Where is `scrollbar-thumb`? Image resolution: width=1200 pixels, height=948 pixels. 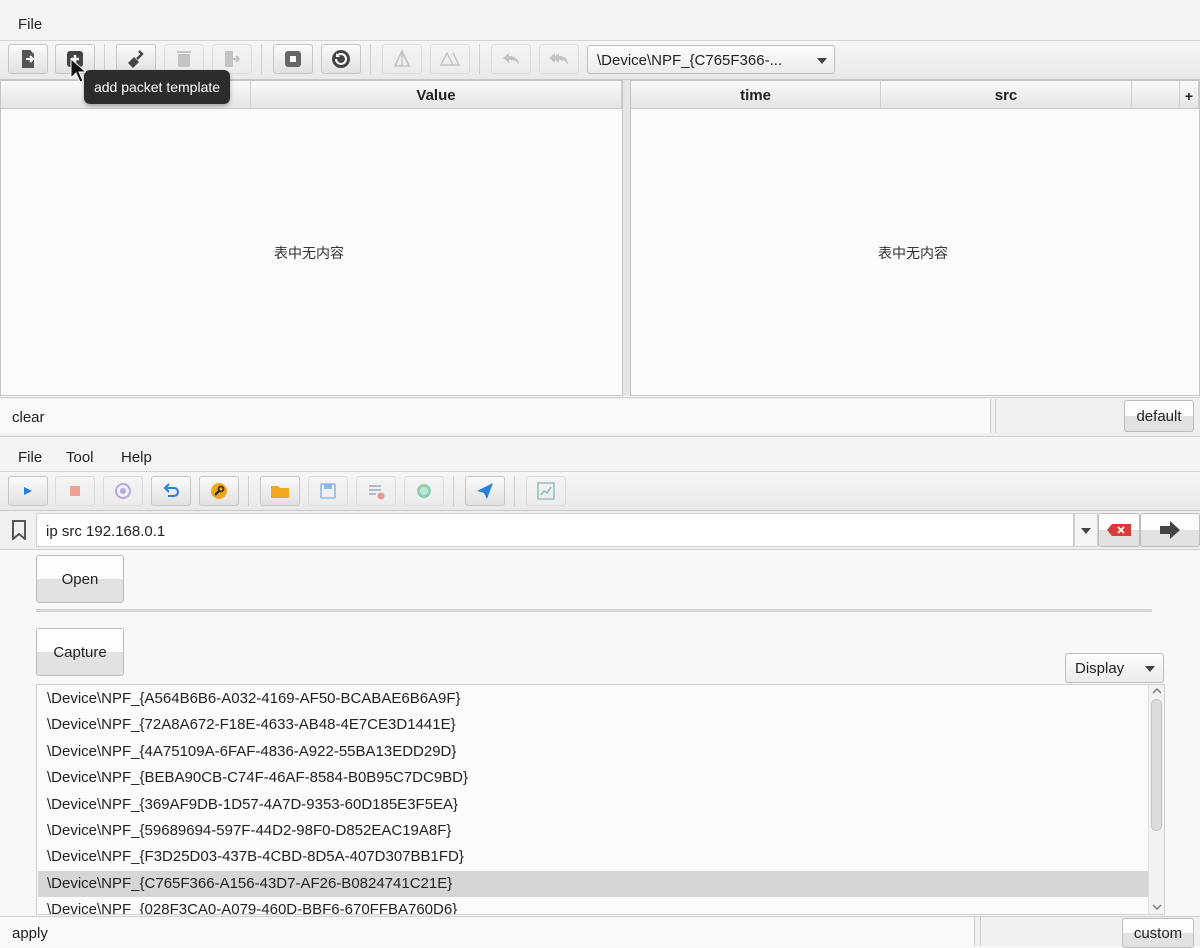
scrollbar-thumb is located at coordinates (1156, 765).